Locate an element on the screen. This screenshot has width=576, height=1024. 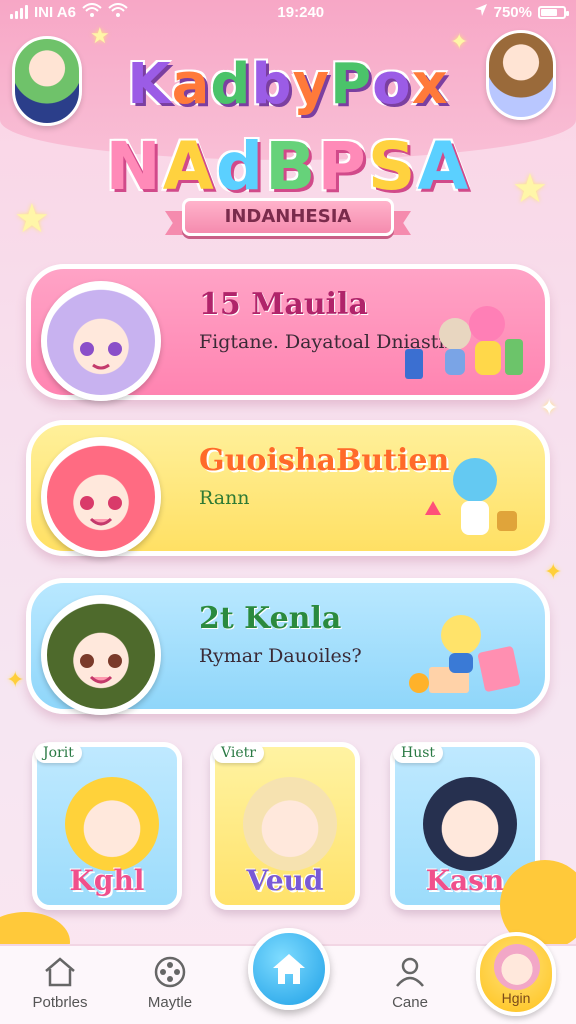
nav-item-4: Cane is located at coordinates (410, 983).